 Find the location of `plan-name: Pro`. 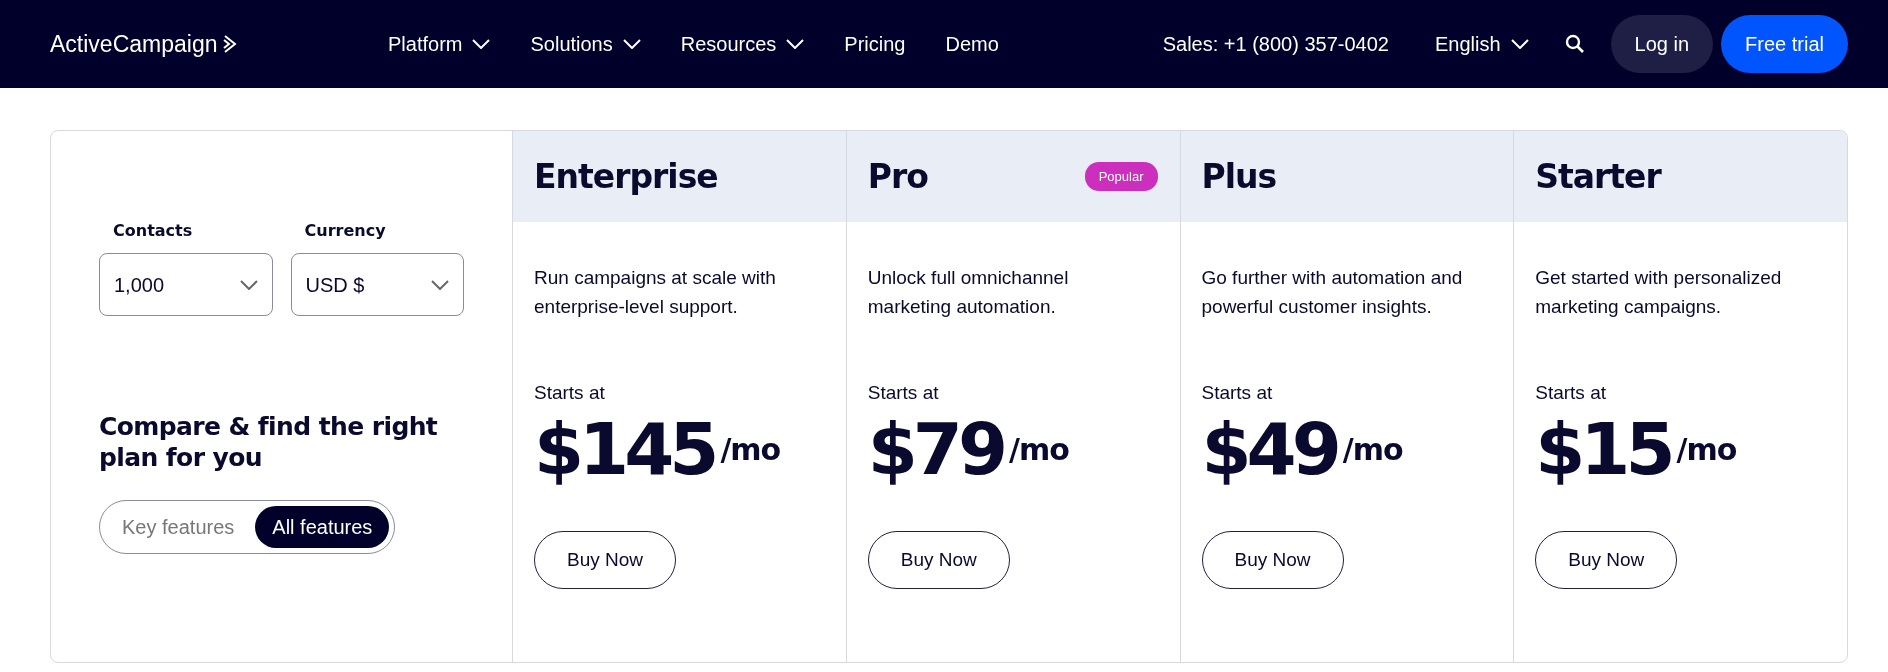

plan-name: Pro is located at coordinates (897, 176).